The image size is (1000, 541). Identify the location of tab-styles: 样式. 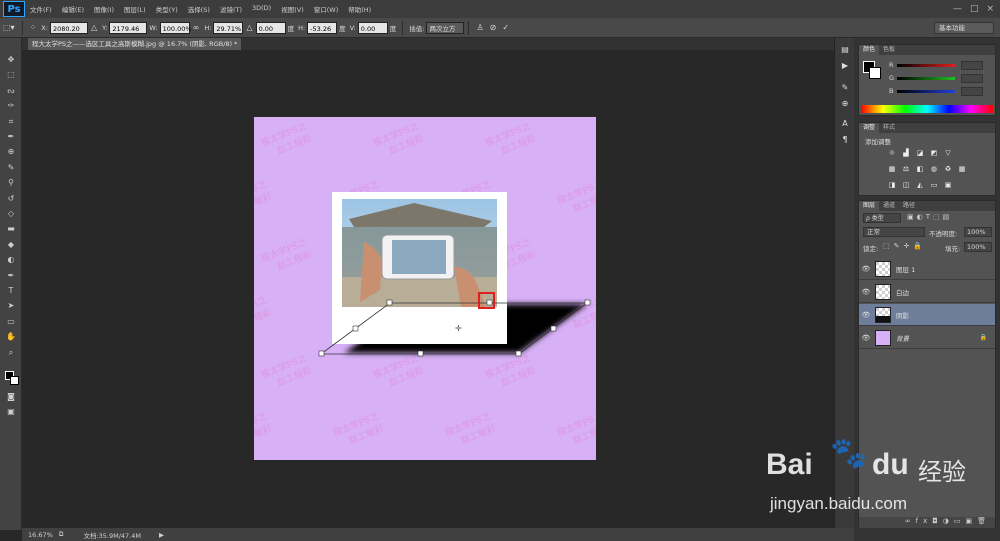
(889, 128).